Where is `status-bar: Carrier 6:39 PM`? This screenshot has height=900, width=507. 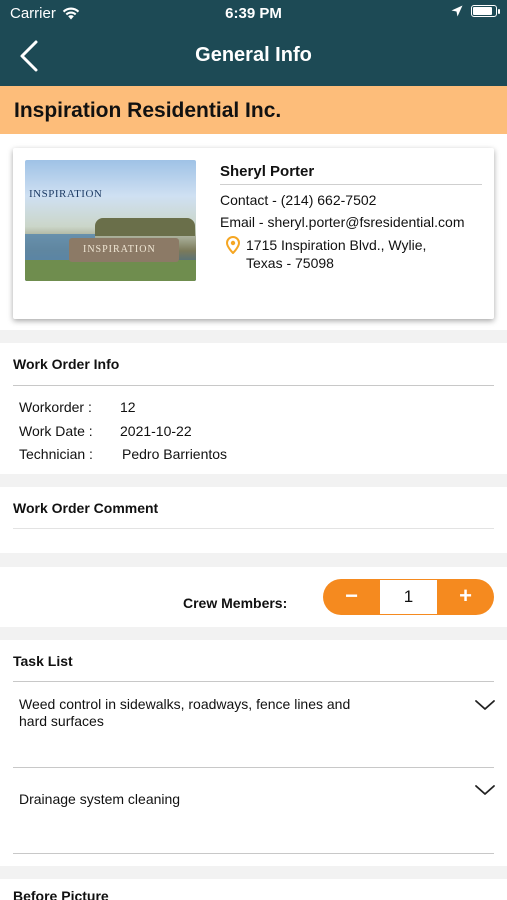
status-bar: Carrier 6:39 PM is located at coordinates (253, 14).